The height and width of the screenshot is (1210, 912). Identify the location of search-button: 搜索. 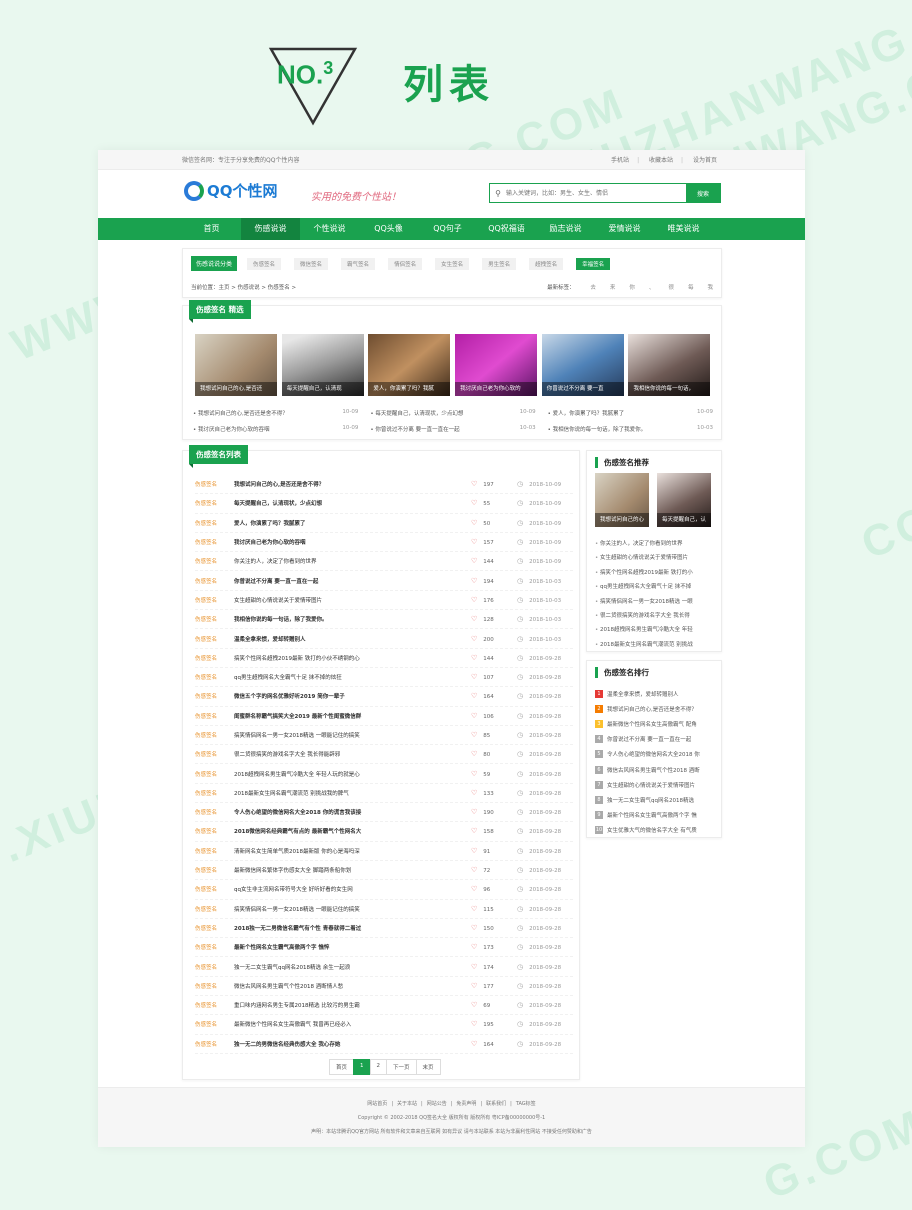
(703, 193).